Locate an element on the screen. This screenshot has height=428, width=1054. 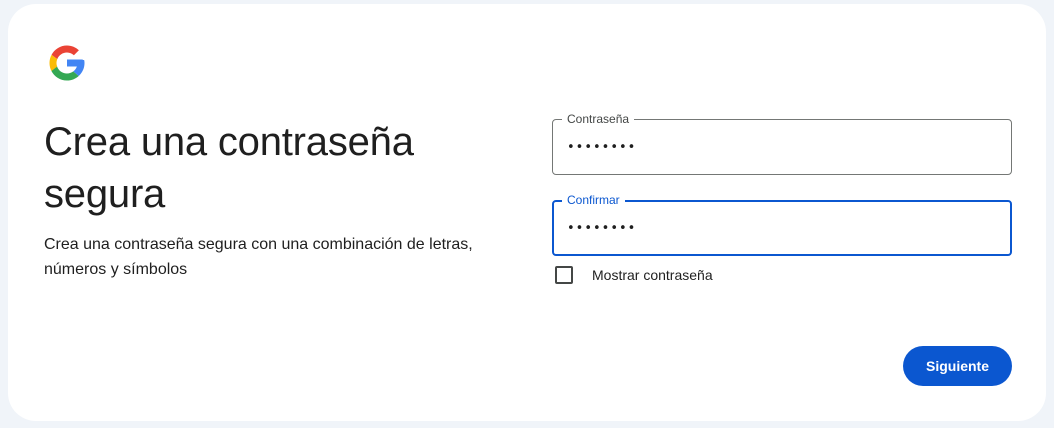
password-input is located at coordinates (777, 147).